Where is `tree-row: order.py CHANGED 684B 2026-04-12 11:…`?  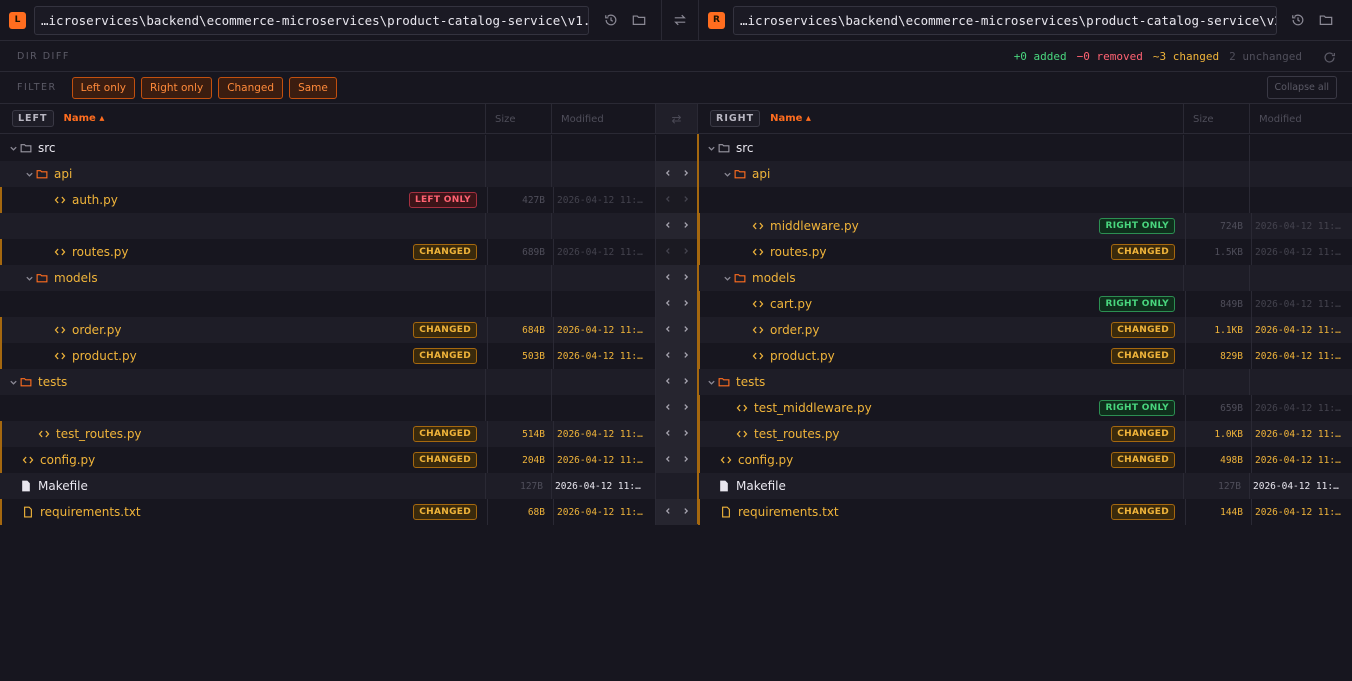
tree-row: order.py CHANGED 684B 2026-04-12 11:… is located at coordinates (327, 330).